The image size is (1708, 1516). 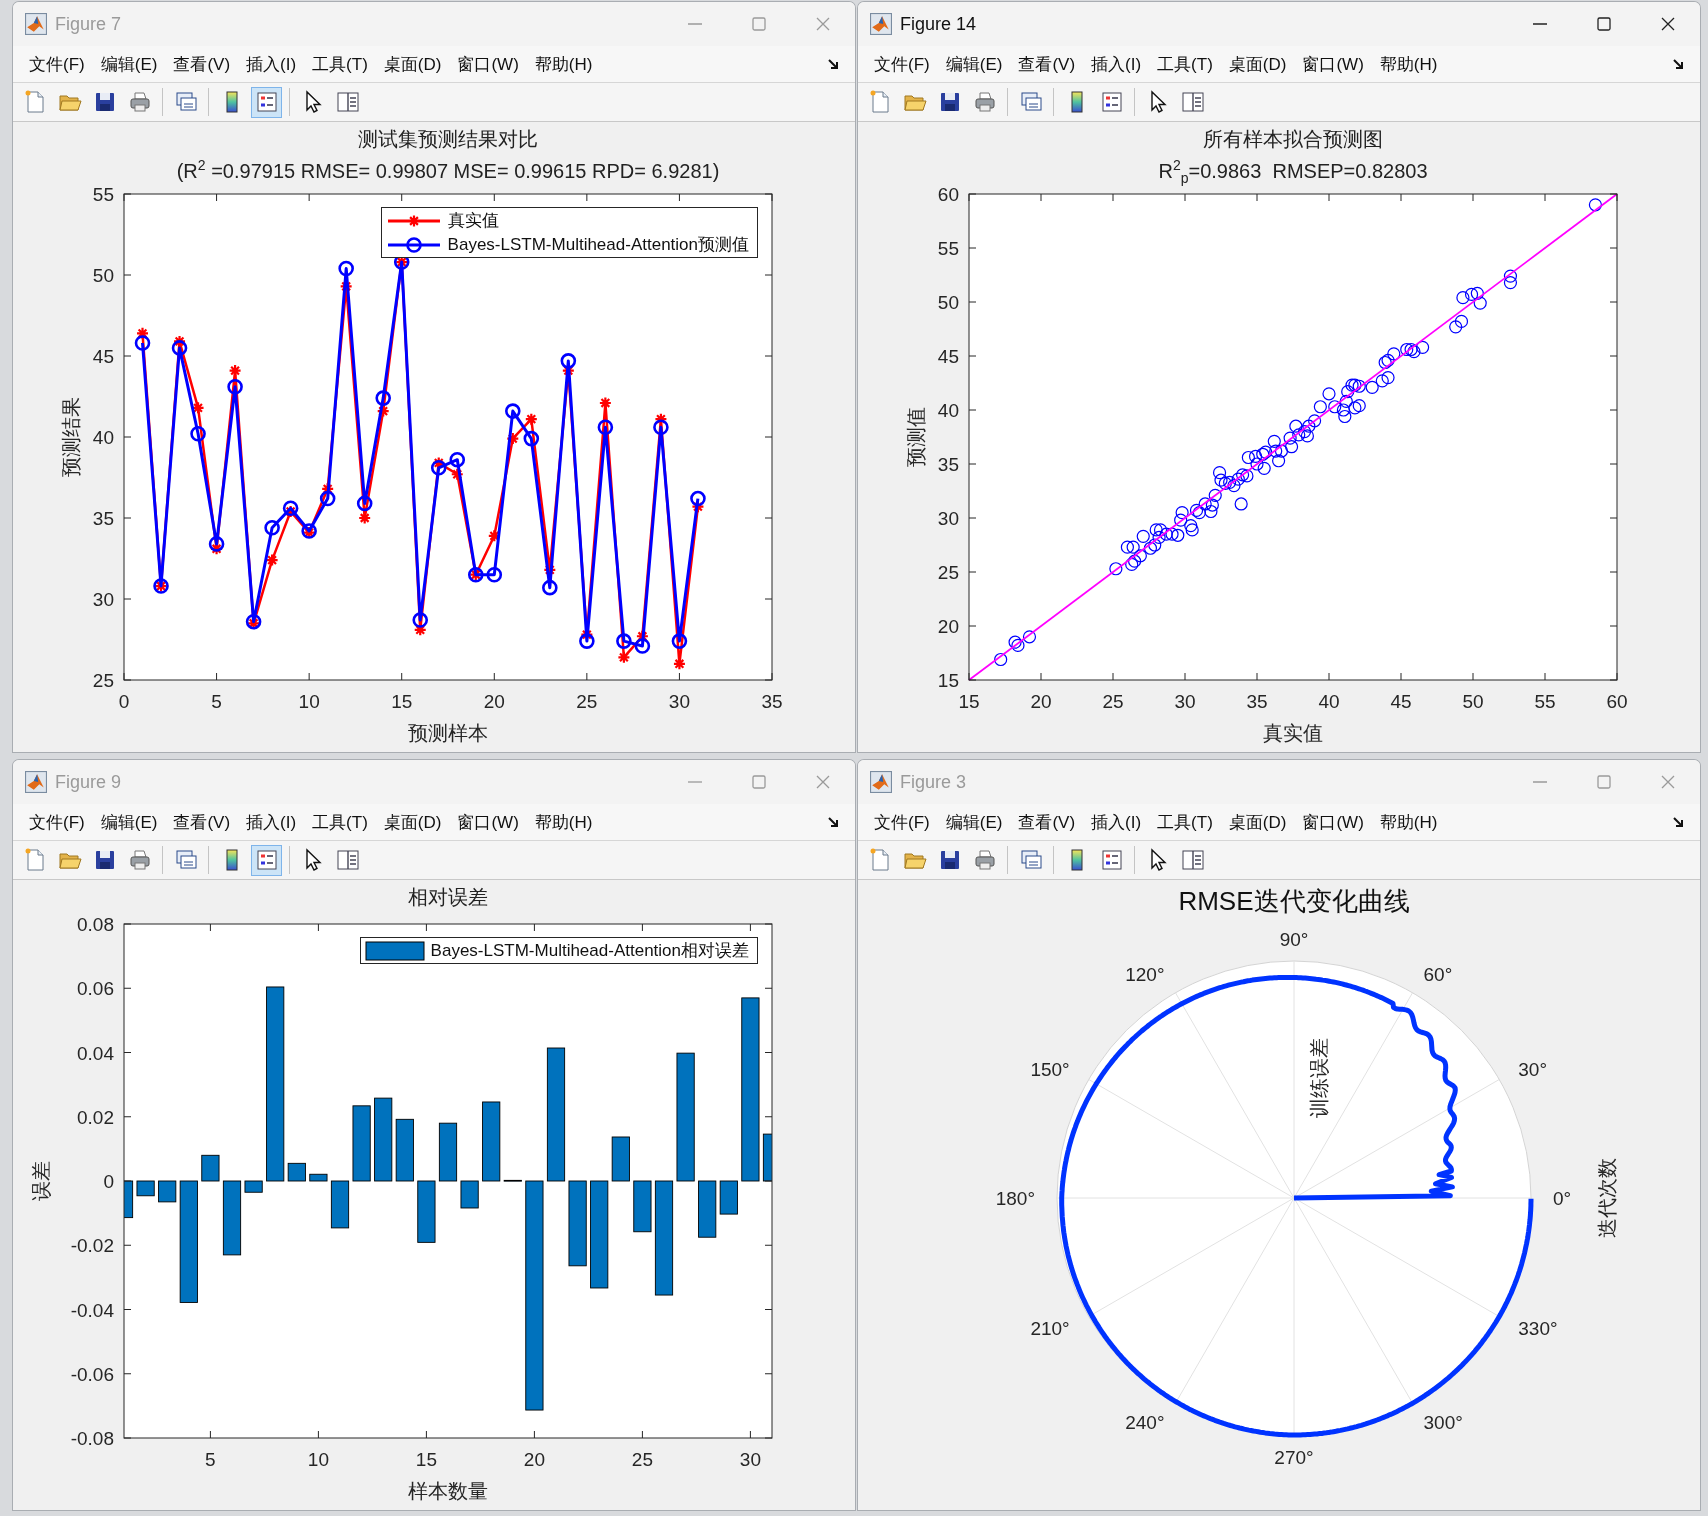 What do you see at coordinates (92, 1246) in the screenshot?
I see `tick-label: -0.02` at bounding box center [92, 1246].